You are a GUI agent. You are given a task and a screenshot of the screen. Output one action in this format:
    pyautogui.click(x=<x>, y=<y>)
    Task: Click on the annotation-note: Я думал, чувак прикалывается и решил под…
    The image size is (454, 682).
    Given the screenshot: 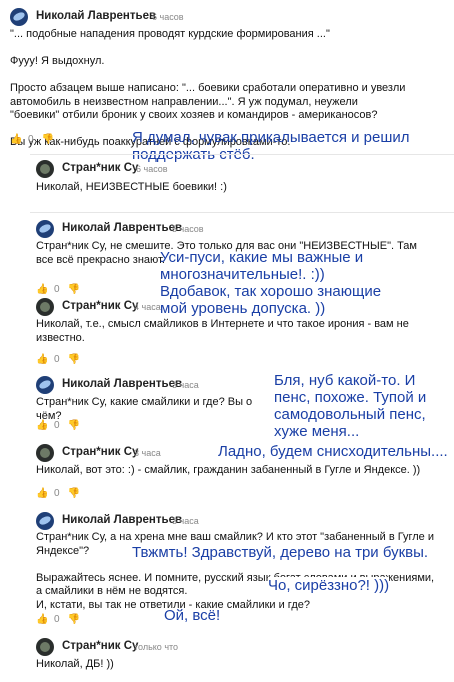 What is the action you would take?
    pyautogui.click(x=271, y=146)
    